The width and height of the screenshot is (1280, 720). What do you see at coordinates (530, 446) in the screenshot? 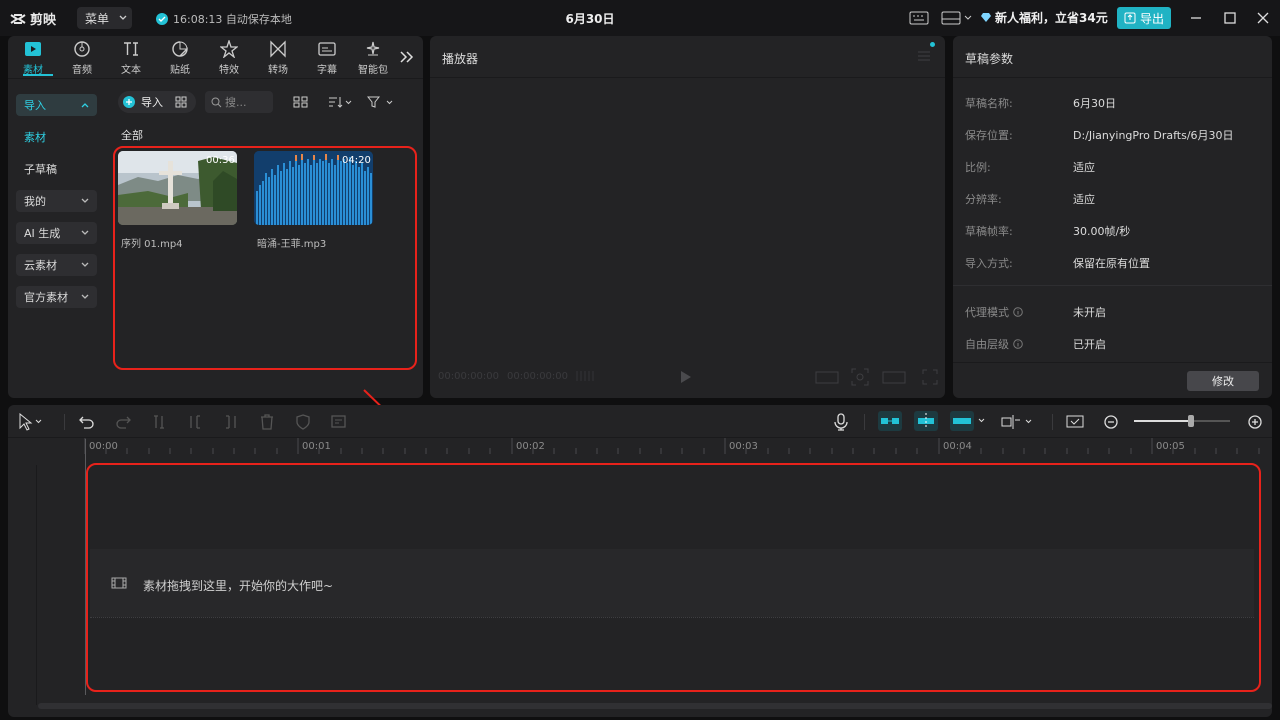
I see `ruler-label: 00:02` at bounding box center [530, 446].